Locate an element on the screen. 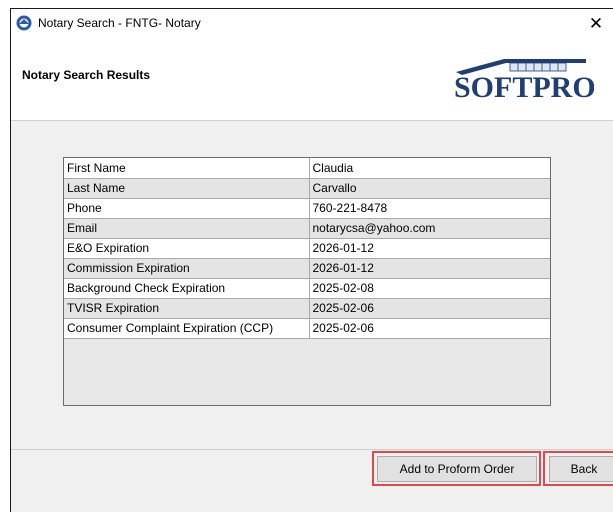  field-label-cell: Last Name is located at coordinates (187, 188).